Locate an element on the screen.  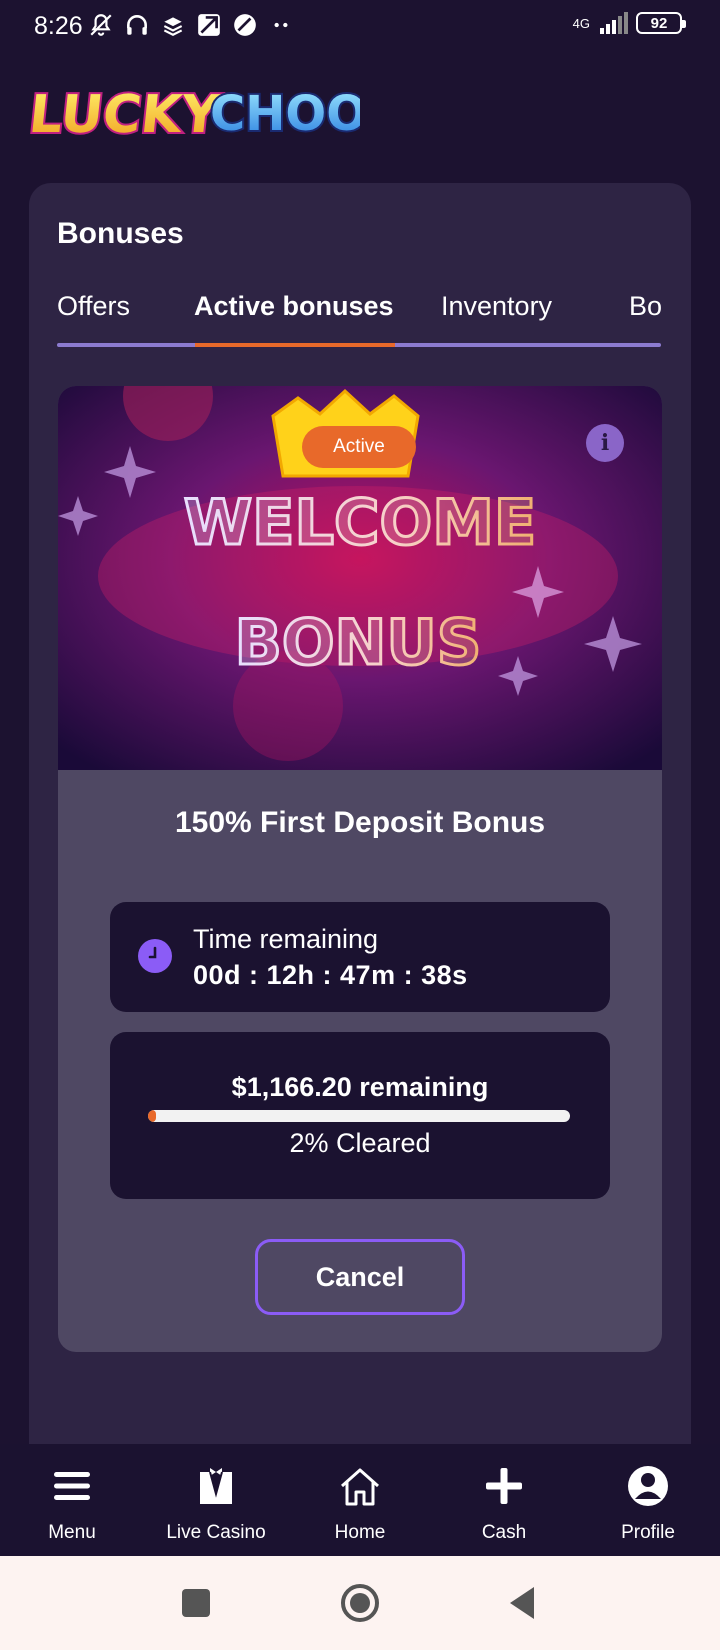
progress-bar is located at coordinates (359, 1116).